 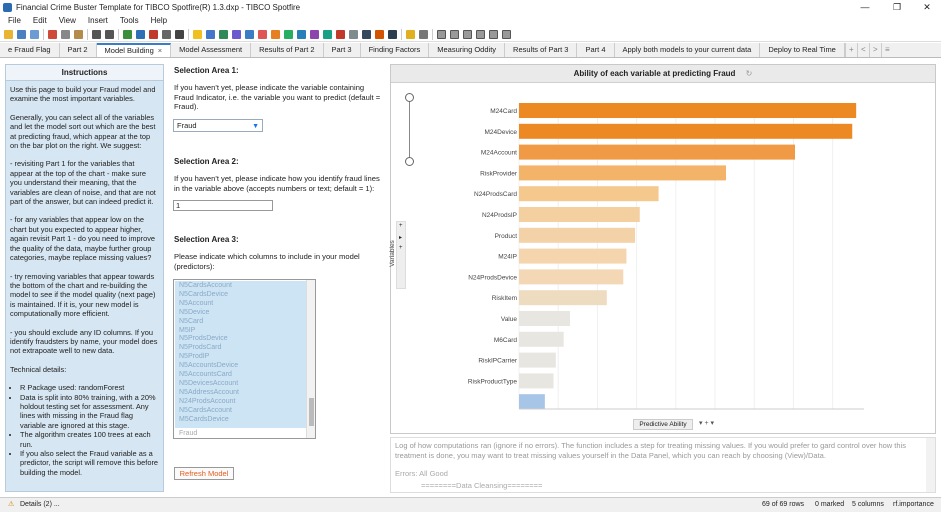 What do you see at coordinates (208, 366) in the screenshot?
I see `list-item: N5AccountsDevice` at bounding box center [208, 366].